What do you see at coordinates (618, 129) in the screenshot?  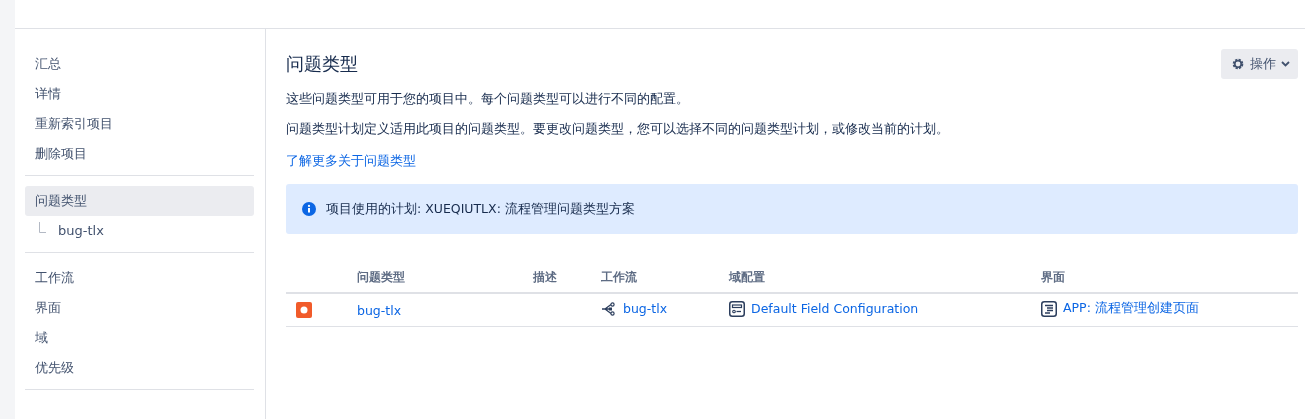 I see `scheme-note-text: 问题类型计划定义适用此项目的问题类型。要更改问题类型，您可以选择不同的问题类型计划，或修改当前的计划。` at bounding box center [618, 129].